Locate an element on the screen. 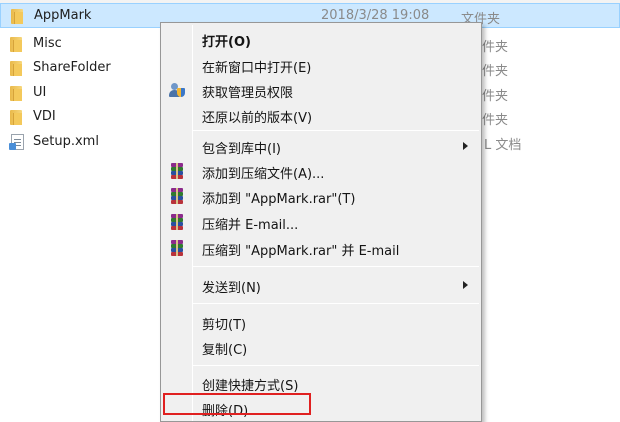 This screenshot has width=620, height=422. file-name: AppMark is located at coordinates (63, 15).